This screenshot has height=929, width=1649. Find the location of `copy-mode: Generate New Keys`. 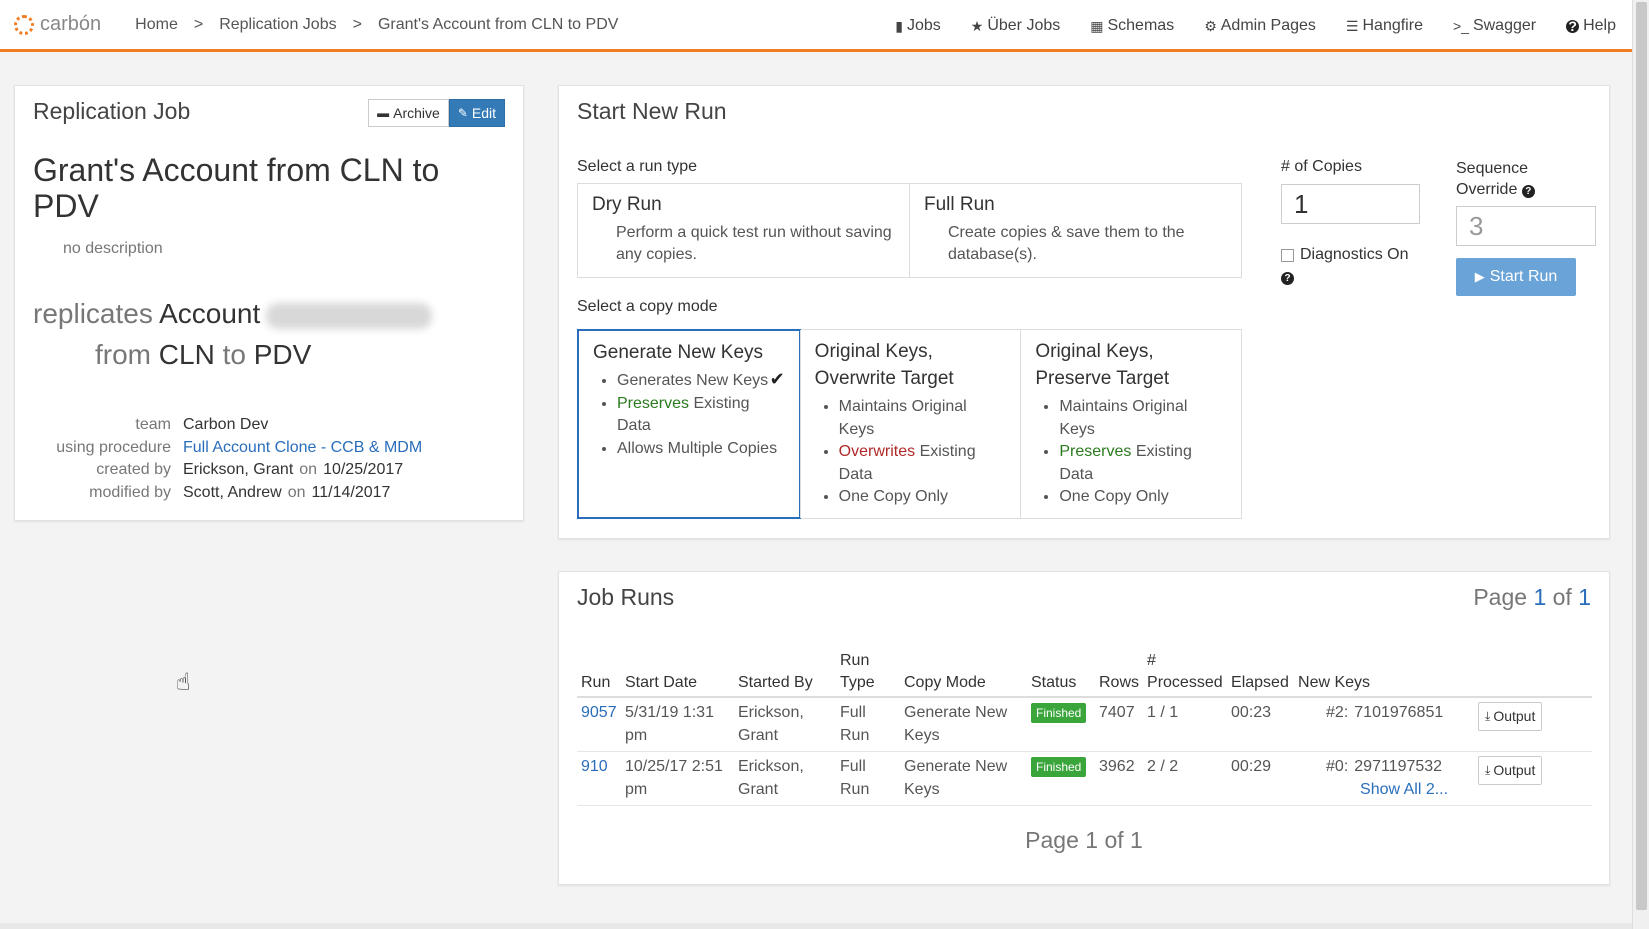

copy-mode: Generate New Keys is located at coordinates (963, 724).